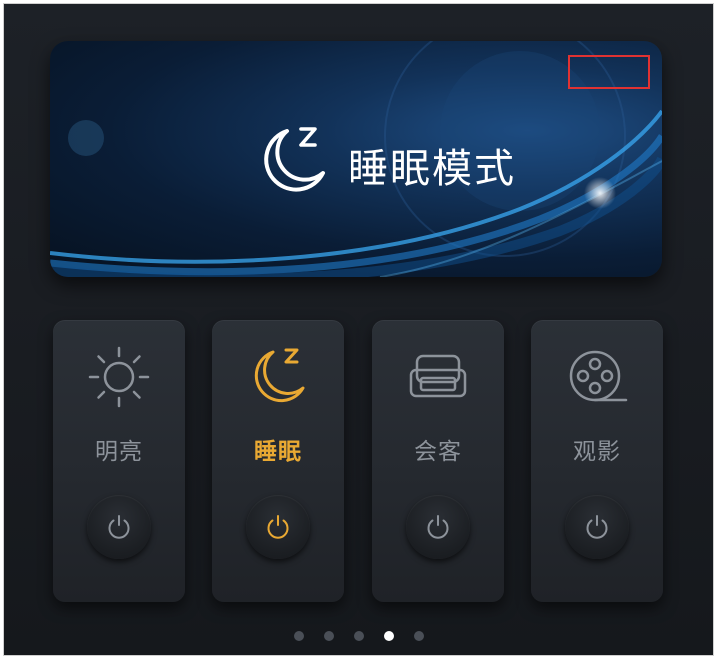 The height and width of the screenshot is (659, 717). I want to click on scene-card-bright: 明亮, so click(119, 461).